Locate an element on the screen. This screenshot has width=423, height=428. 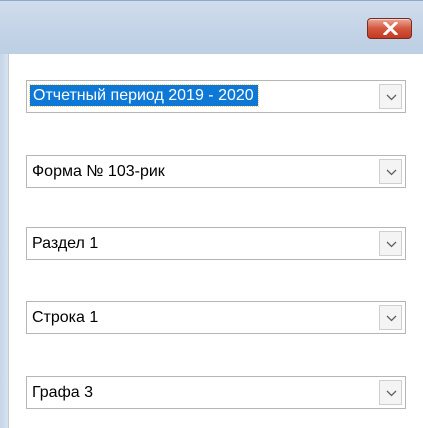
period-select-dropdown-button is located at coordinates (390, 96).